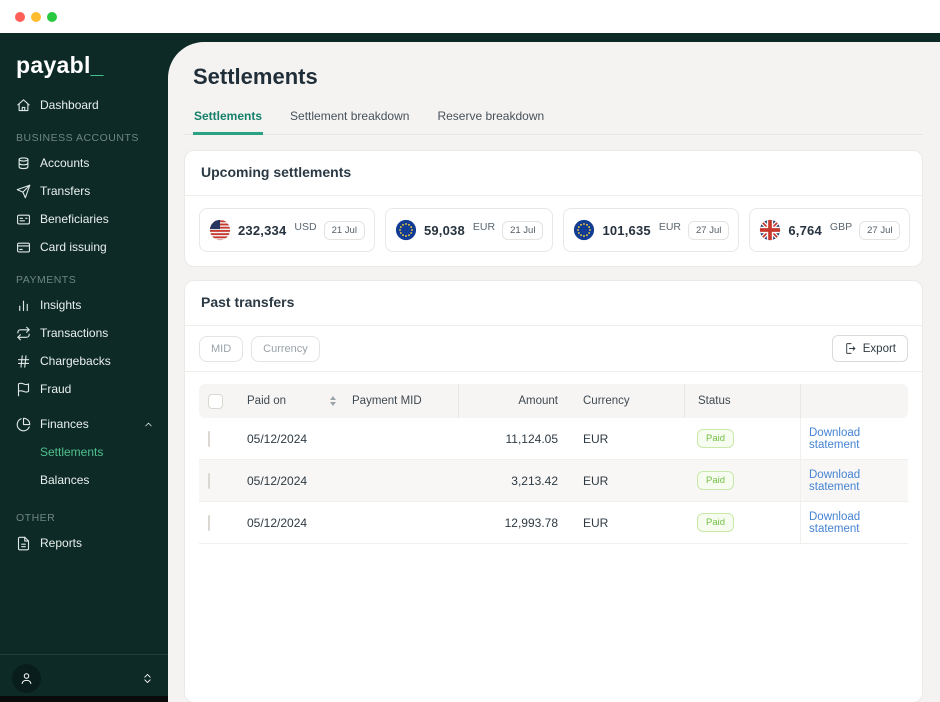 The image size is (940, 702). What do you see at coordinates (53, 65) in the screenshot?
I see `logo-text: payabl` at bounding box center [53, 65].